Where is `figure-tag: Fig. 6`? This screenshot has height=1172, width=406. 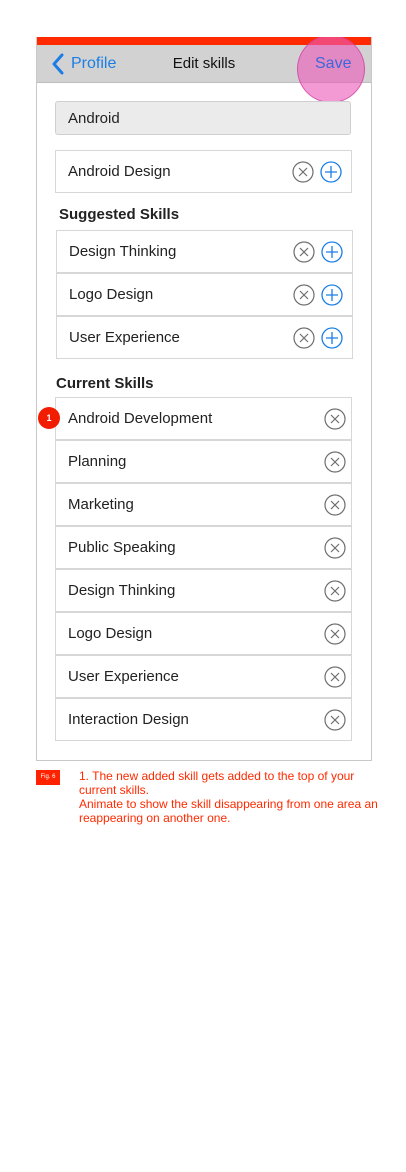
figure-tag: Fig. 6 is located at coordinates (48, 777).